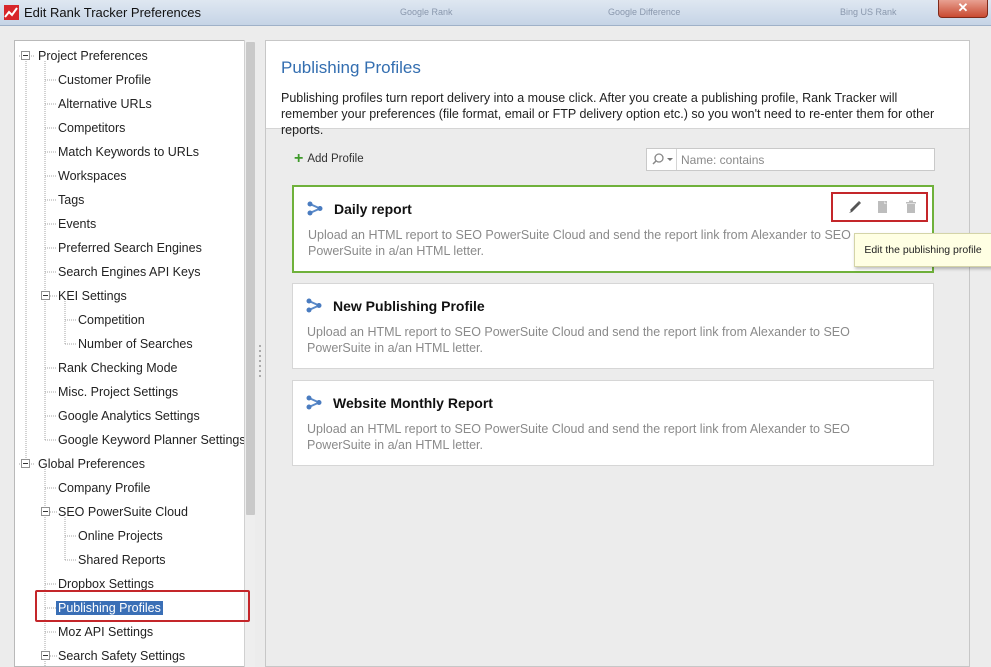 The width and height of the screenshot is (991, 667). Describe the element at coordinates (413, 403) in the screenshot. I see `profile-name: Website Monthly Report` at that location.